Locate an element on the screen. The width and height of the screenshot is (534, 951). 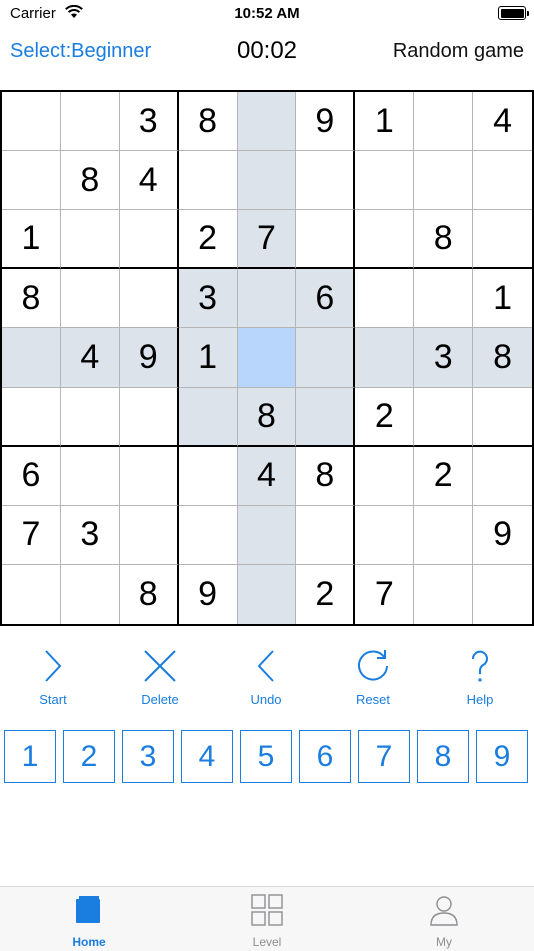
tab-home: Home is located at coordinates (89, 921).